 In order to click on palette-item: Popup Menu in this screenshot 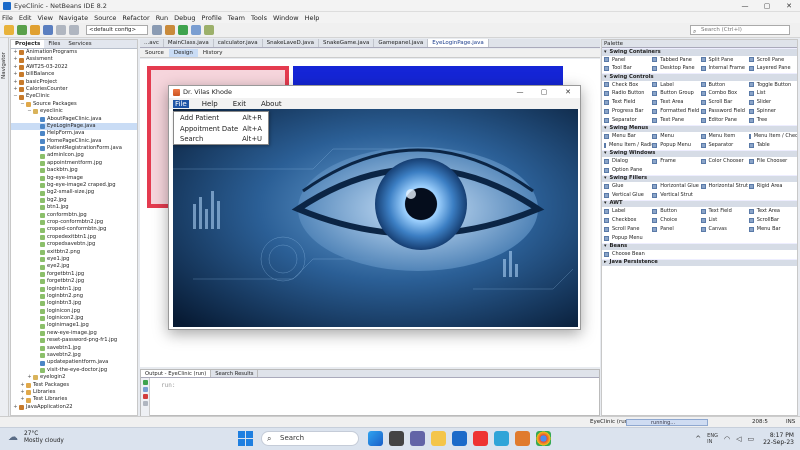, I will do `click(676, 145)`.